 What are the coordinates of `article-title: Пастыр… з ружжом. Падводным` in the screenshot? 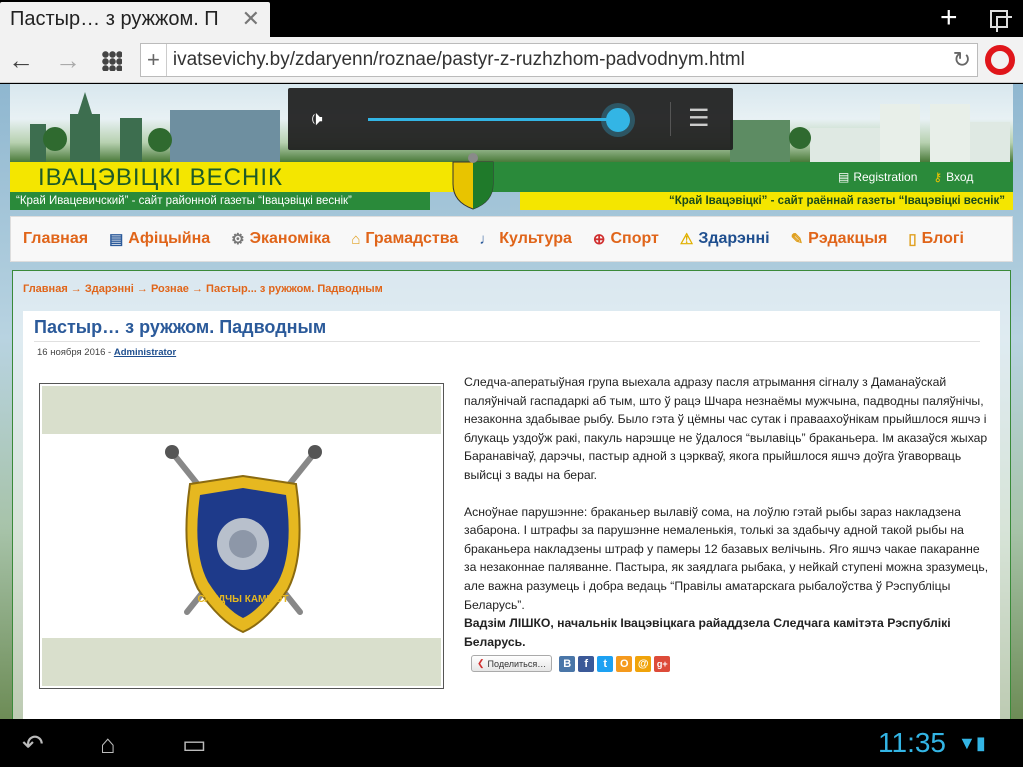 It's located at (180, 327).